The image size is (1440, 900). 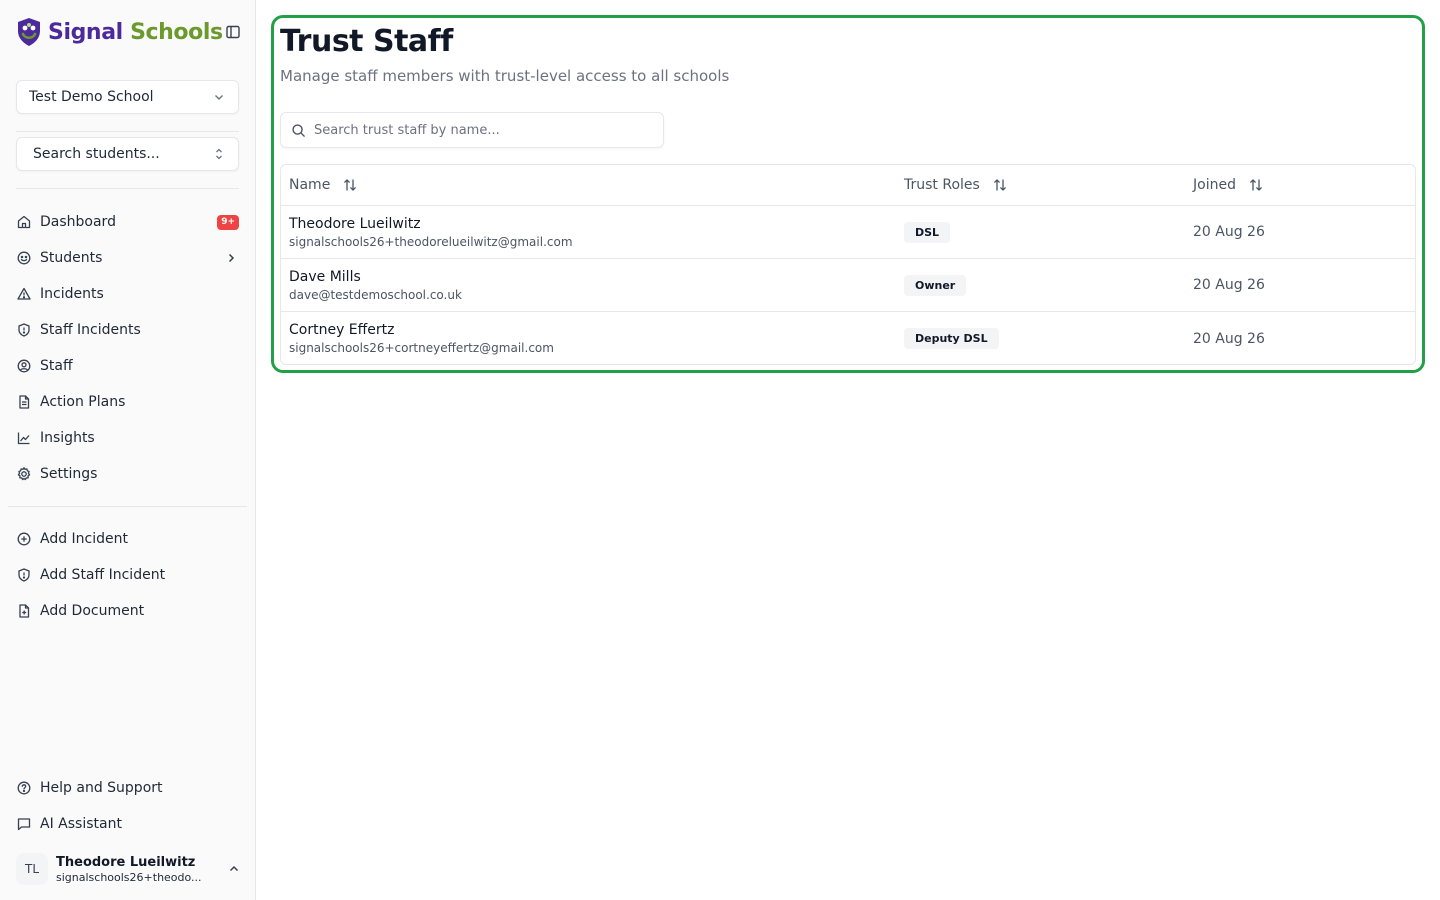 I want to click on role-badge: Deputy DSL, so click(x=951, y=338).